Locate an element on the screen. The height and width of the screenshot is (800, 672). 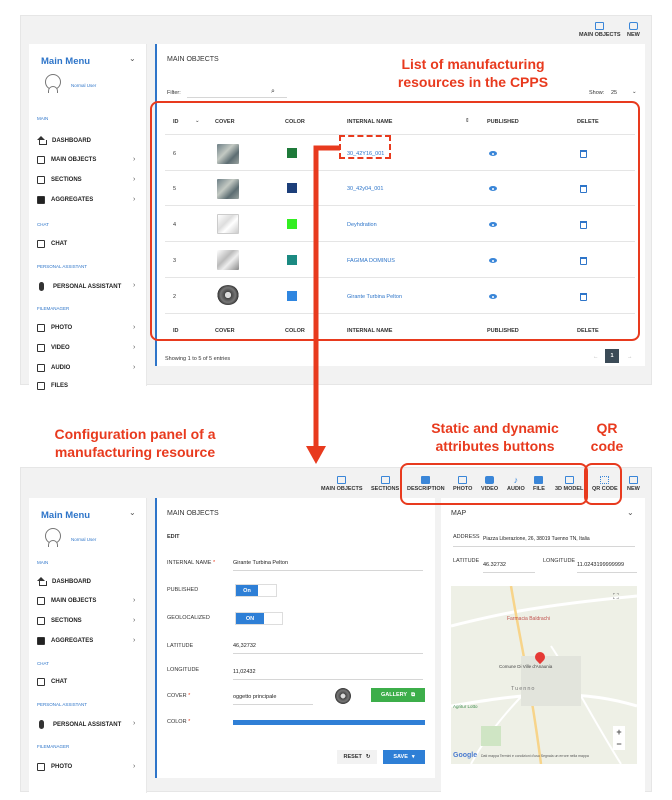
map-roads is located at coordinates (544, 675).